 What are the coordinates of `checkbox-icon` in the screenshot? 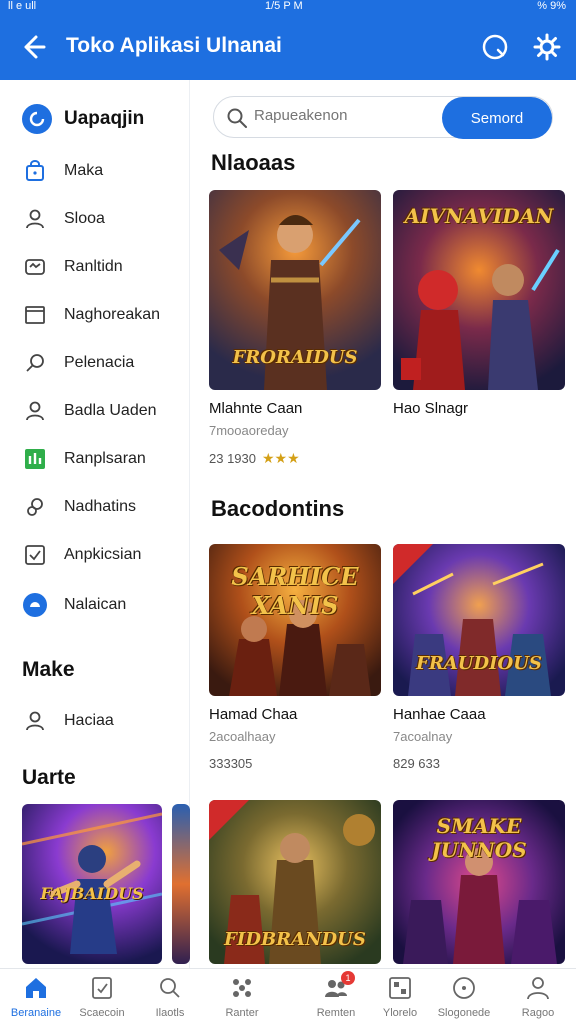 It's located at (35, 555).